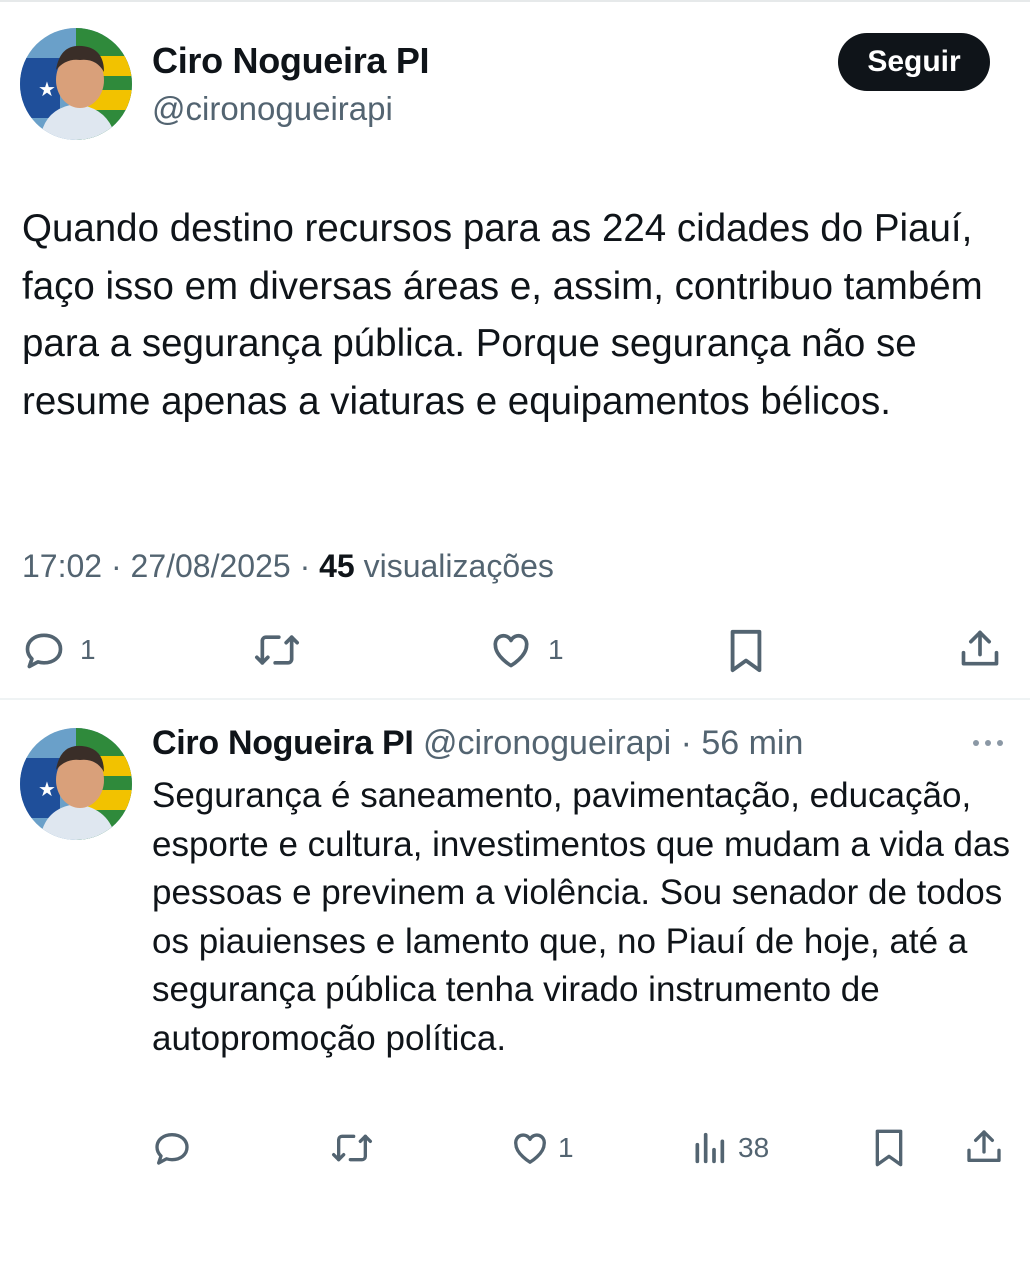 This screenshot has height=1280, width=1030. What do you see at coordinates (754, 1147) in the screenshot?
I see `views-count: 38` at bounding box center [754, 1147].